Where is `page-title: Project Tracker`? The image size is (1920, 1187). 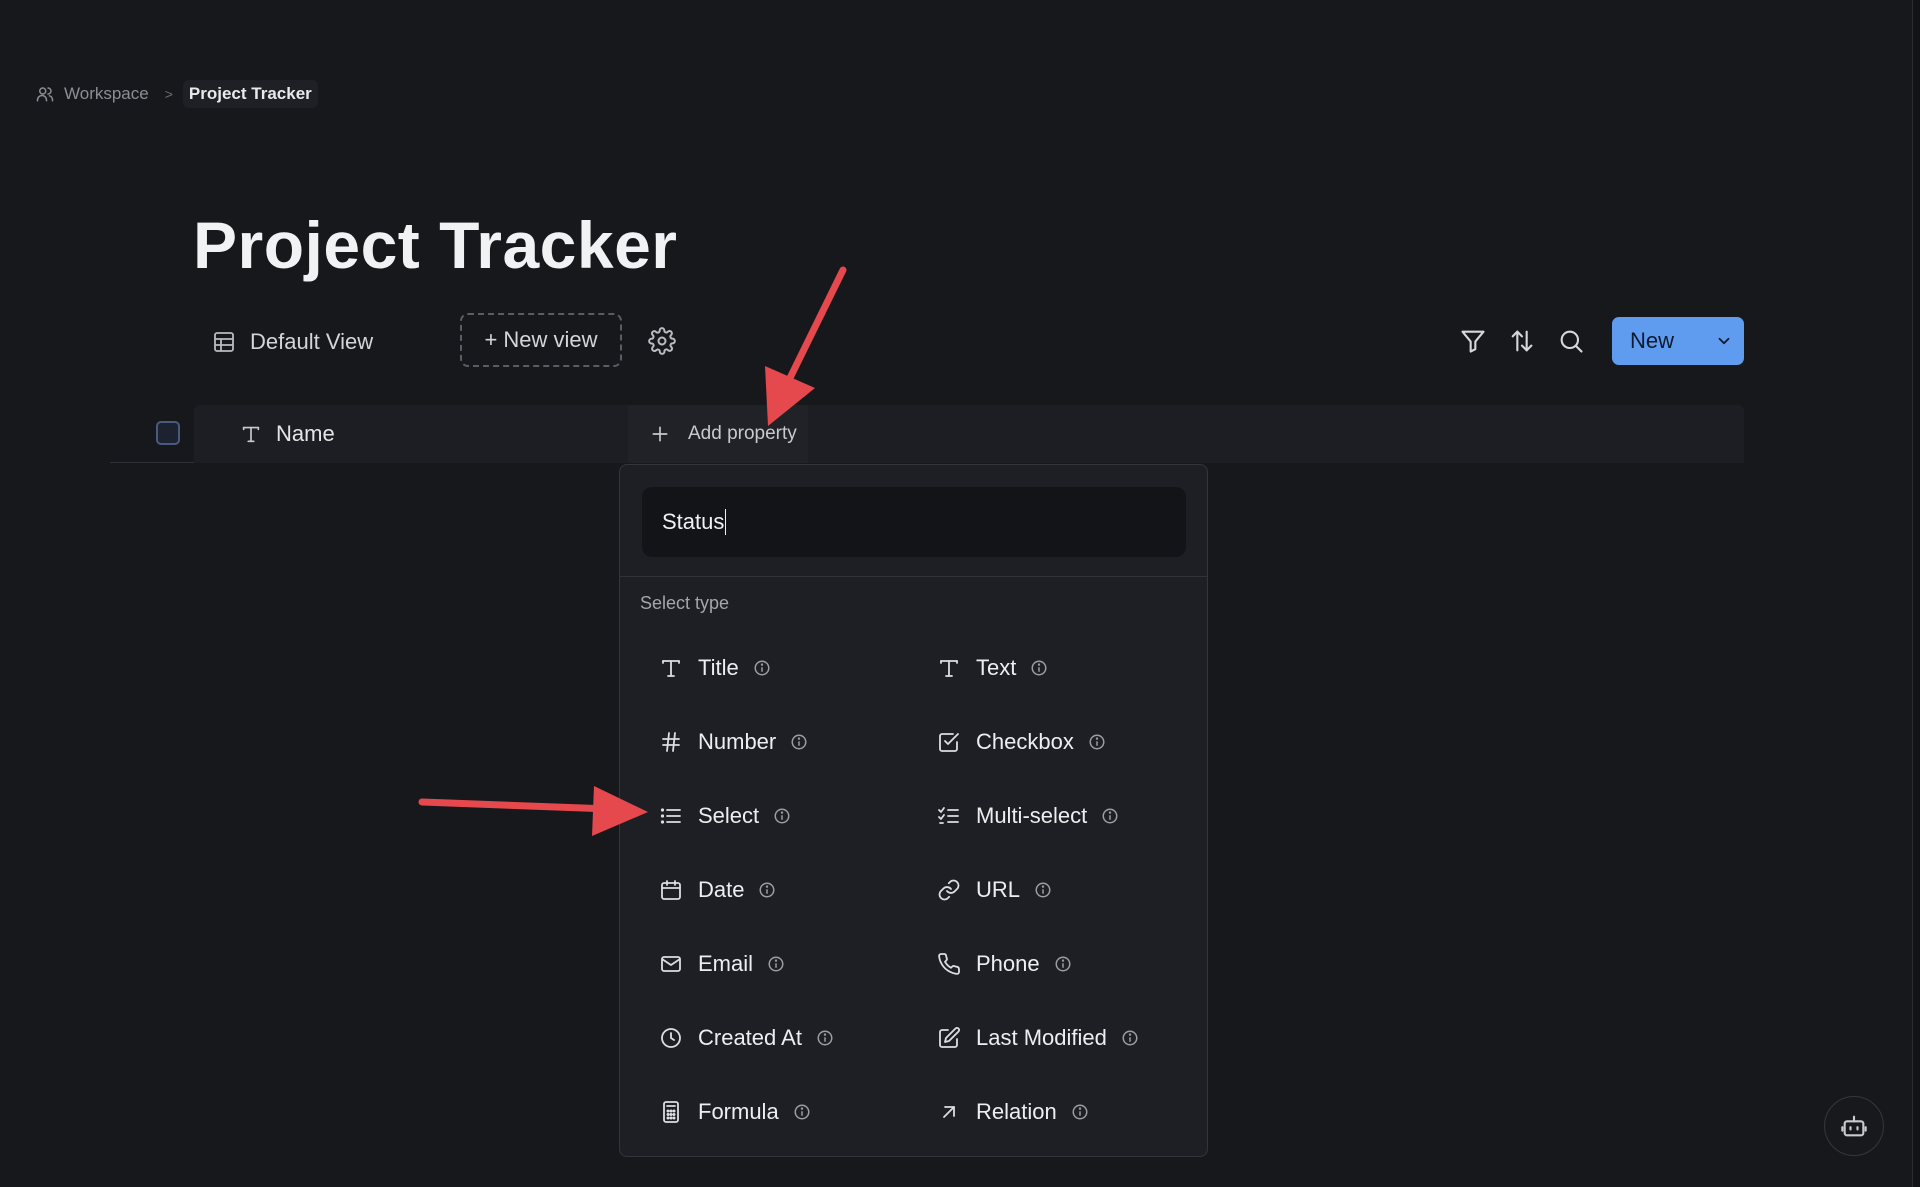
page-title: Project Tracker is located at coordinates (435, 245).